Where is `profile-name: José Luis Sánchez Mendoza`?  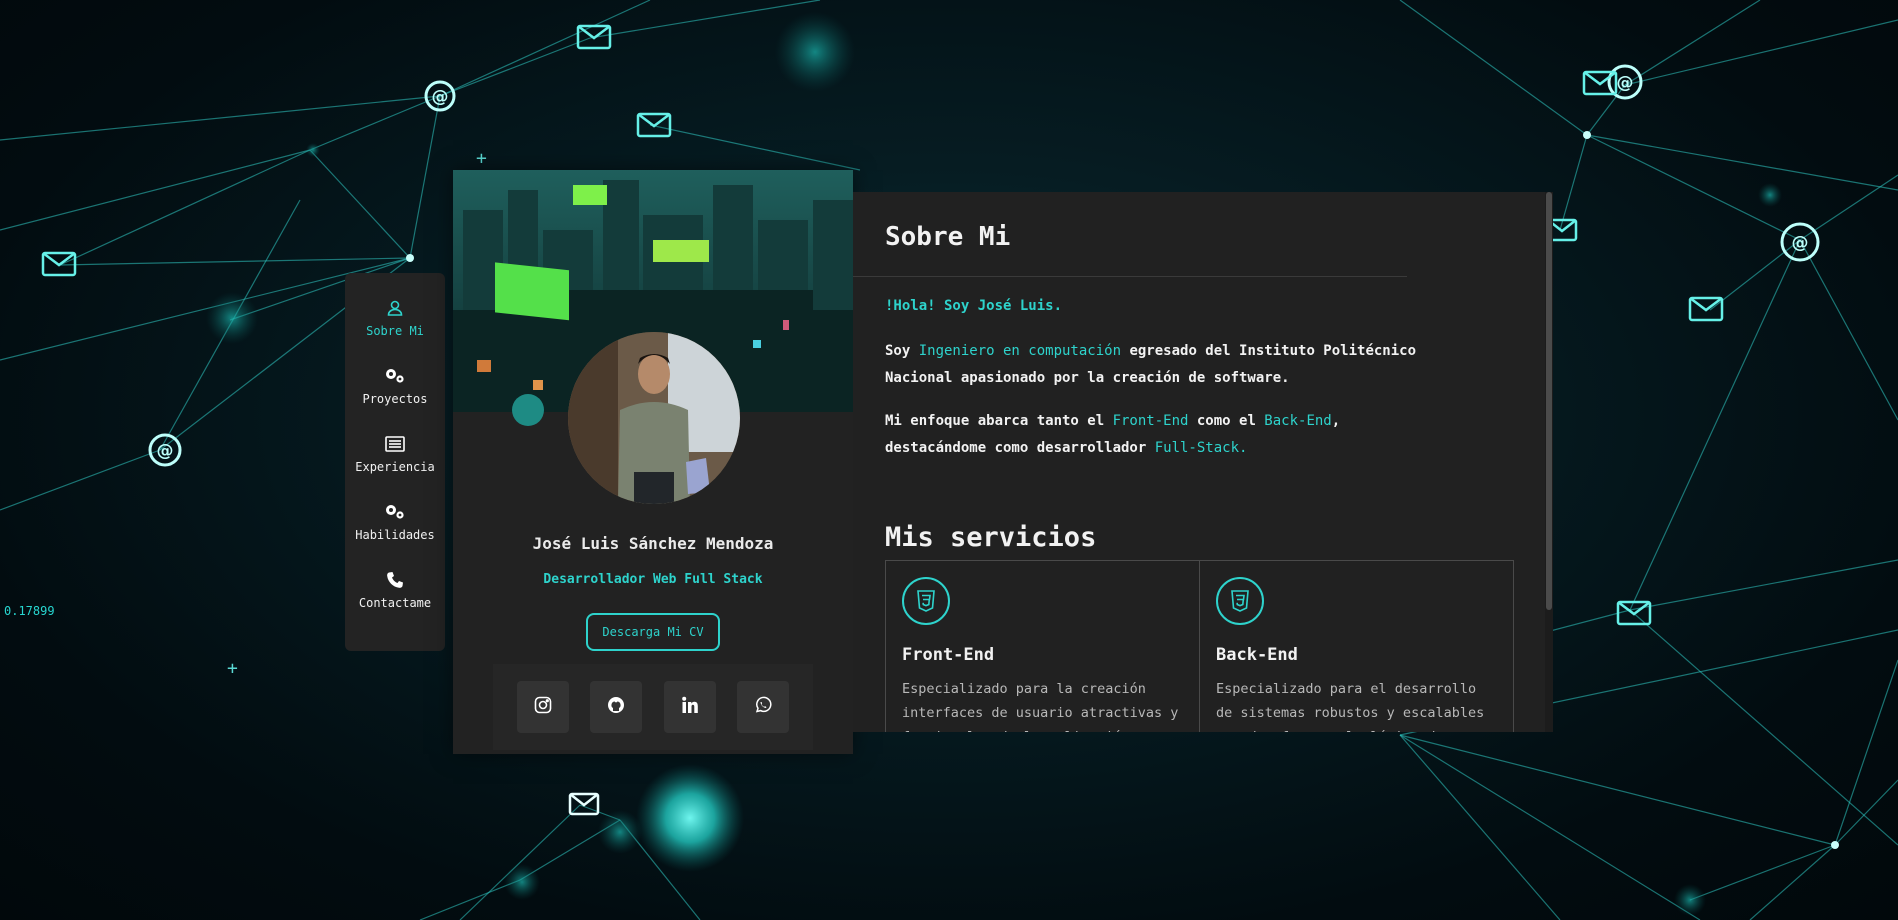
profile-name: José Luis Sánchez Mendoza is located at coordinates (653, 543).